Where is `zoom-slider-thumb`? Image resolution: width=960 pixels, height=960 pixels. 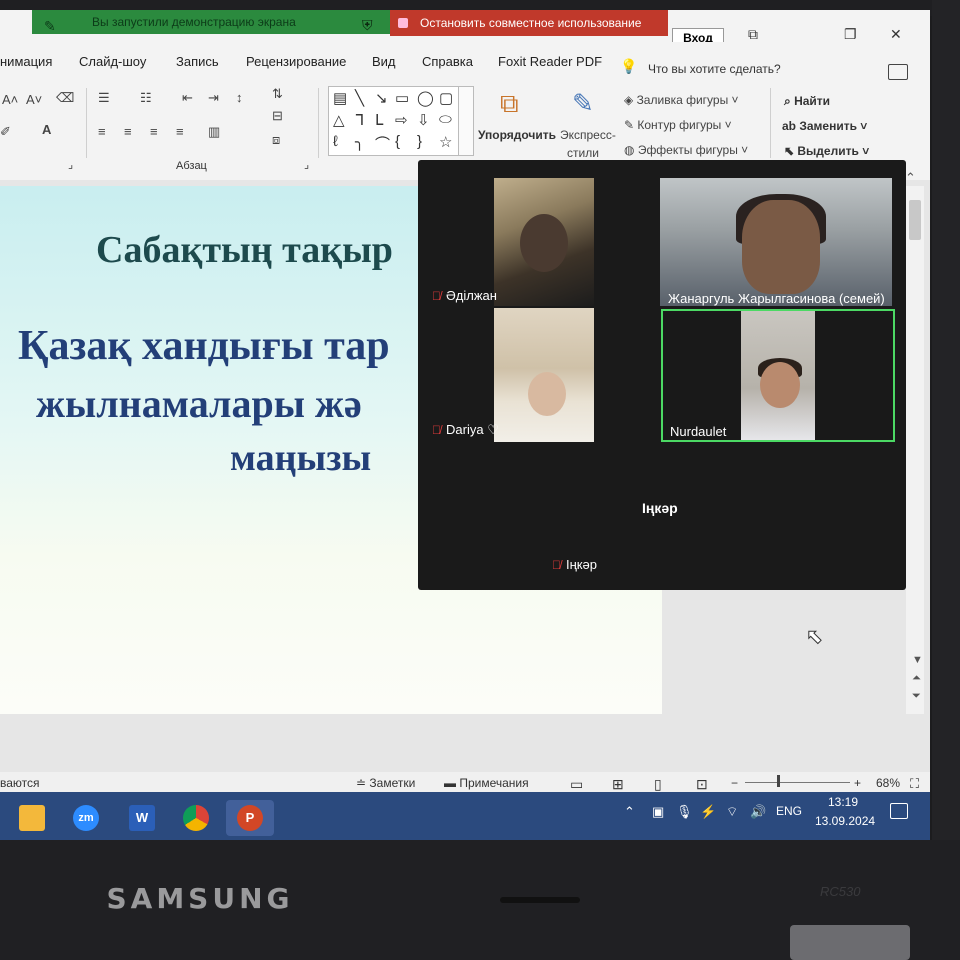
zoom-slider-thumb is located at coordinates (778, 781).